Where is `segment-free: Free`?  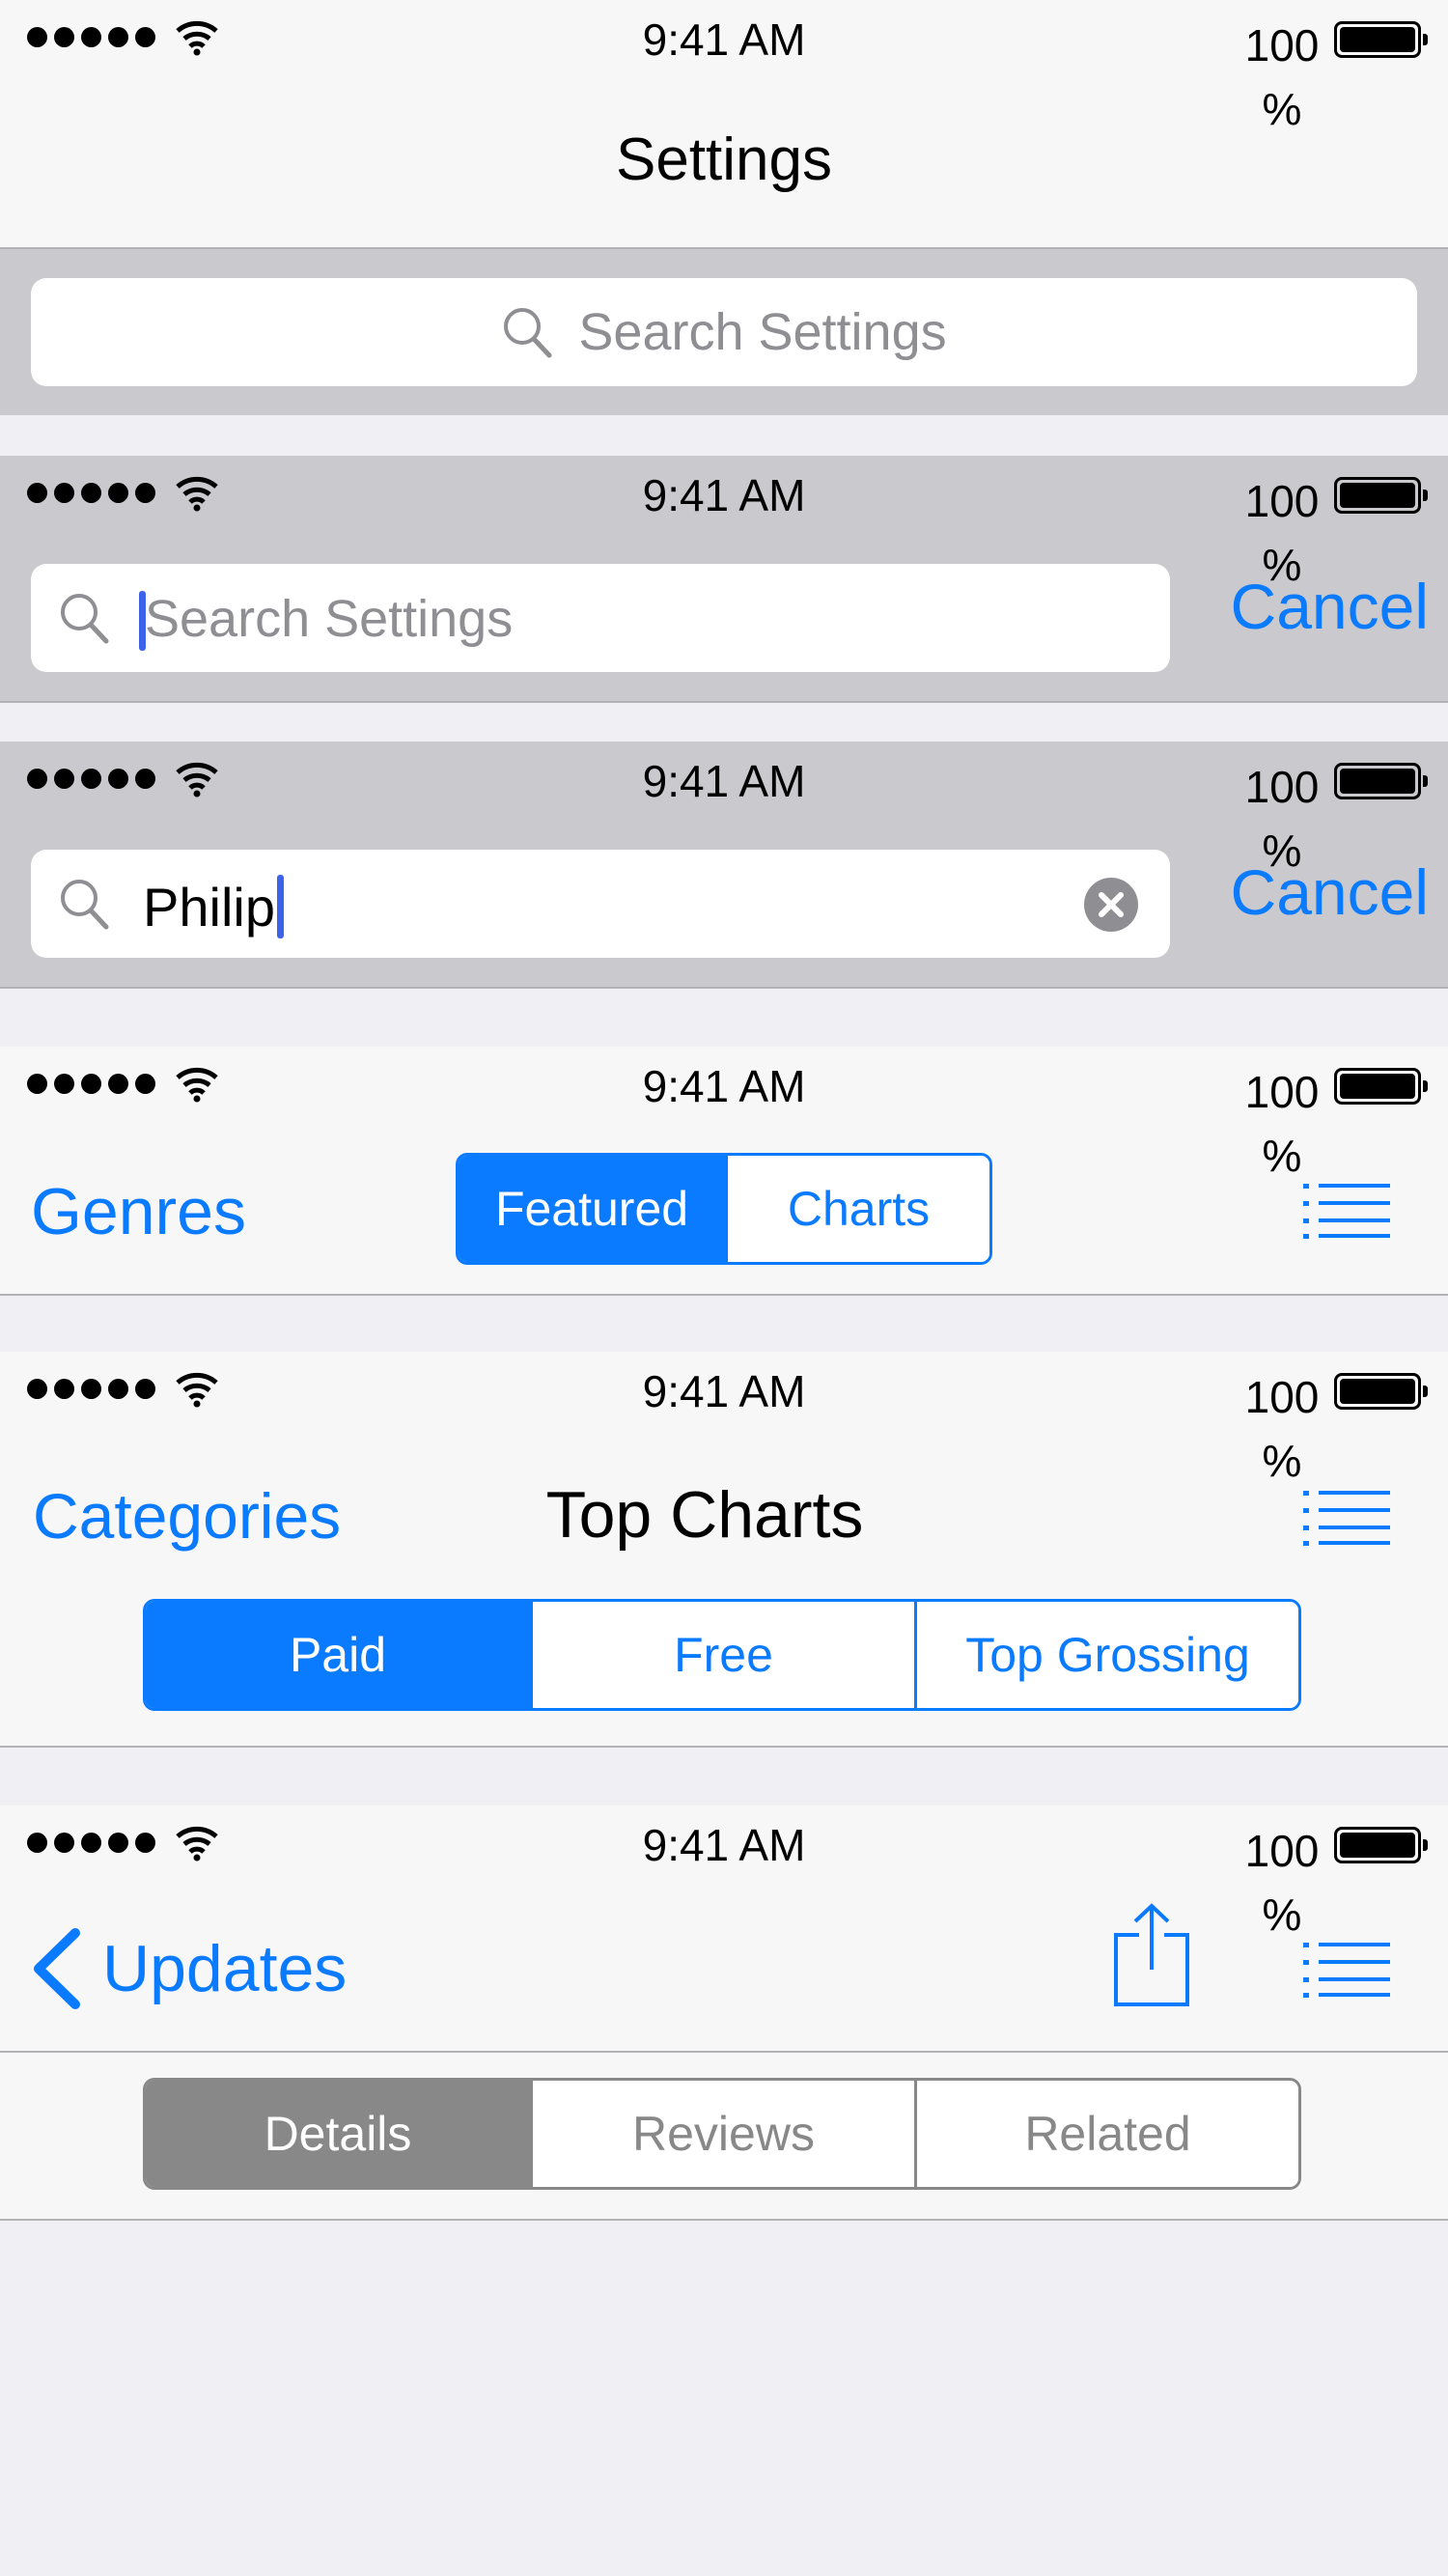
segment-free: Free is located at coordinates (722, 1655).